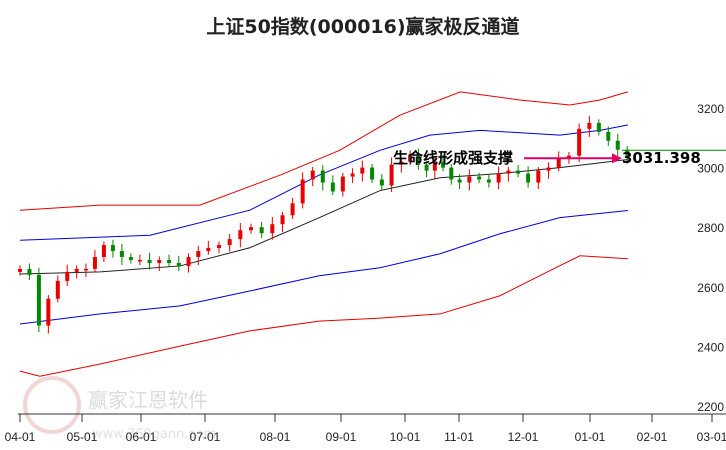 The image size is (726, 450). What do you see at coordinates (710, 228) in the screenshot?
I see `y-tick-label: 2800` at bounding box center [710, 228].